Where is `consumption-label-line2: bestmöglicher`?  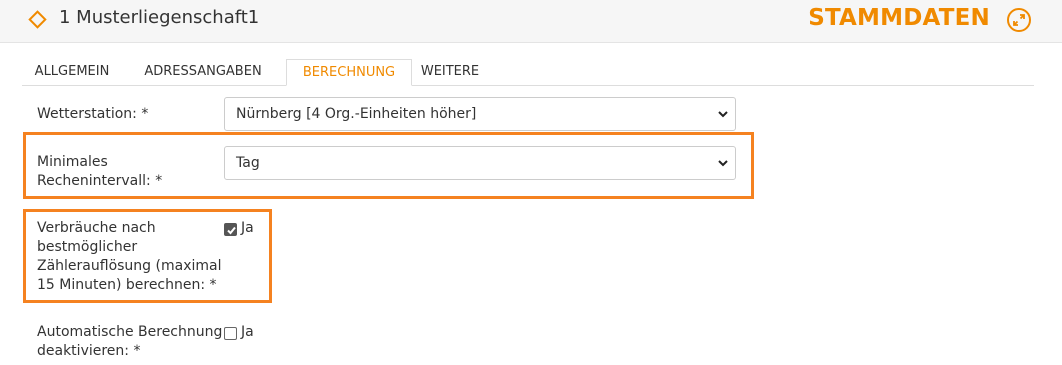 consumption-label-line2: bestmöglicher is located at coordinates (87, 247).